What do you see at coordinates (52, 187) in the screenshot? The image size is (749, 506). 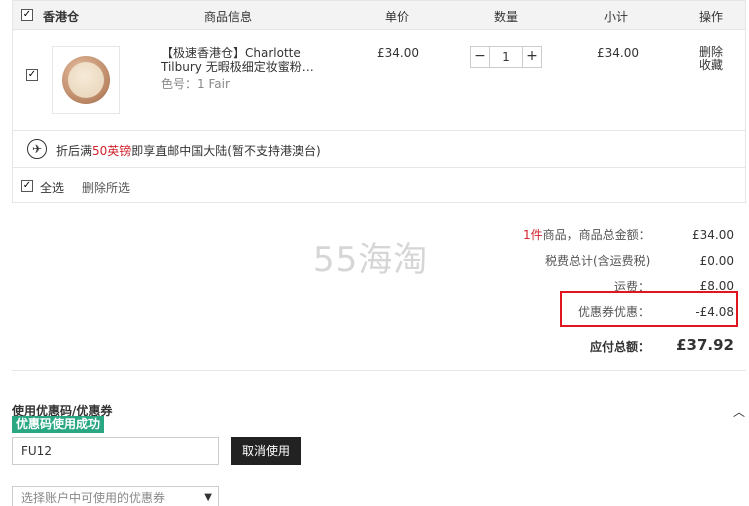 I see `select-all-label: 全选` at bounding box center [52, 187].